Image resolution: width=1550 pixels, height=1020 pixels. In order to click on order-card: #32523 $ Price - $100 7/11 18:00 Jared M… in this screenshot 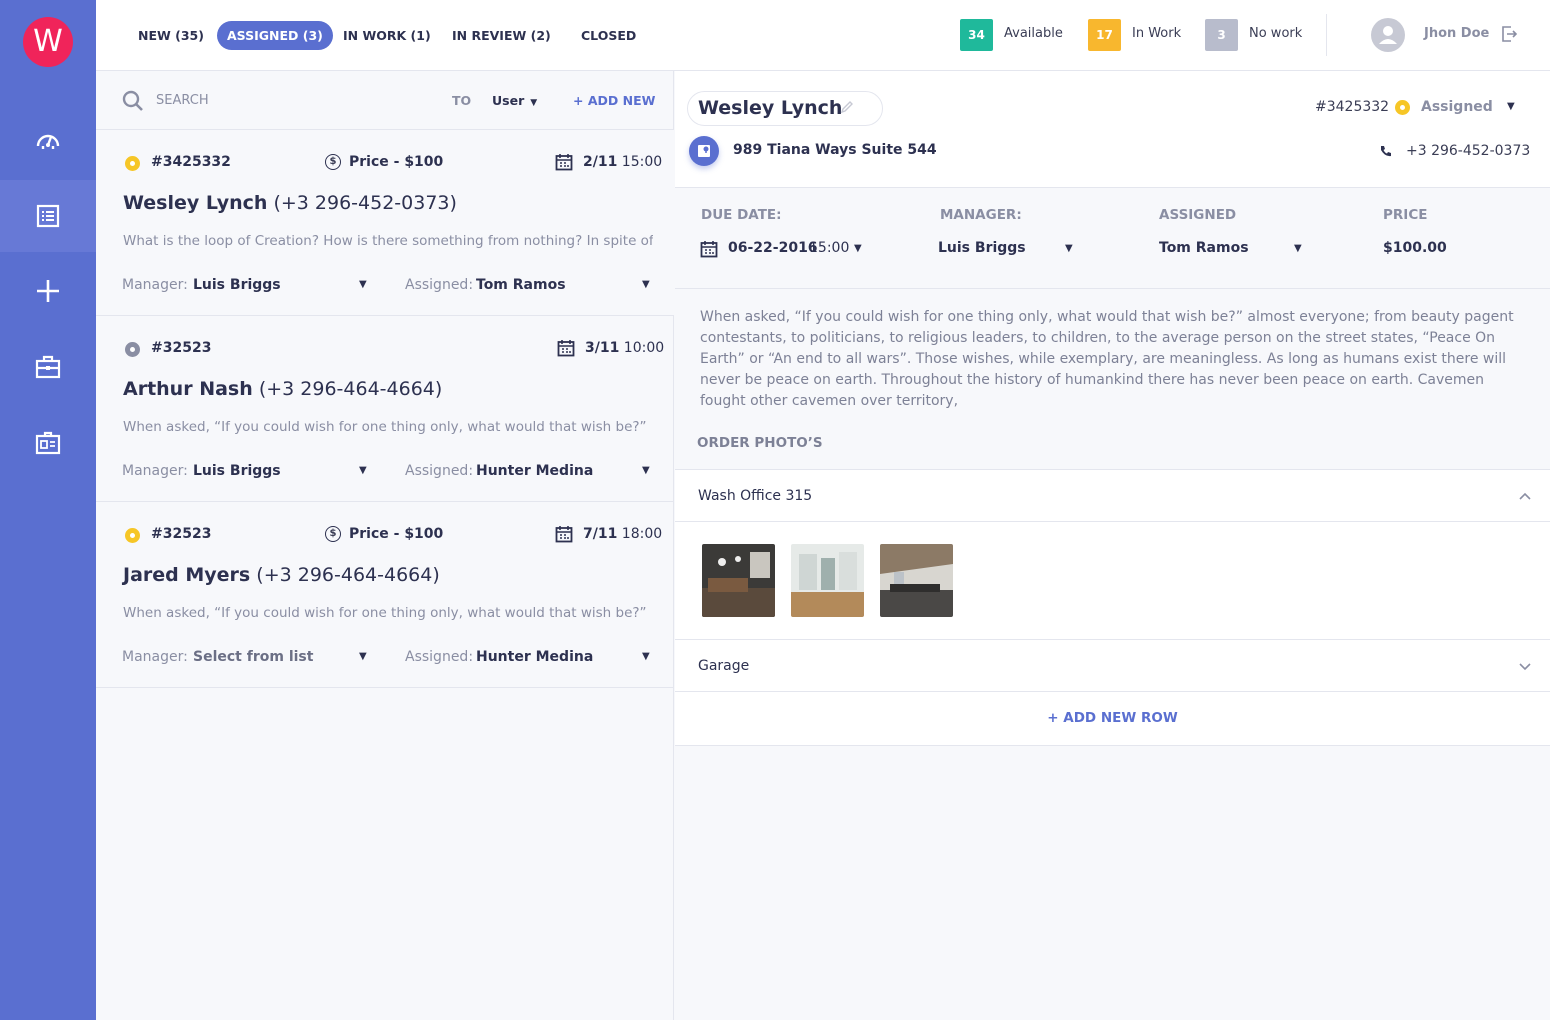, I will do `click(385, 595)`.